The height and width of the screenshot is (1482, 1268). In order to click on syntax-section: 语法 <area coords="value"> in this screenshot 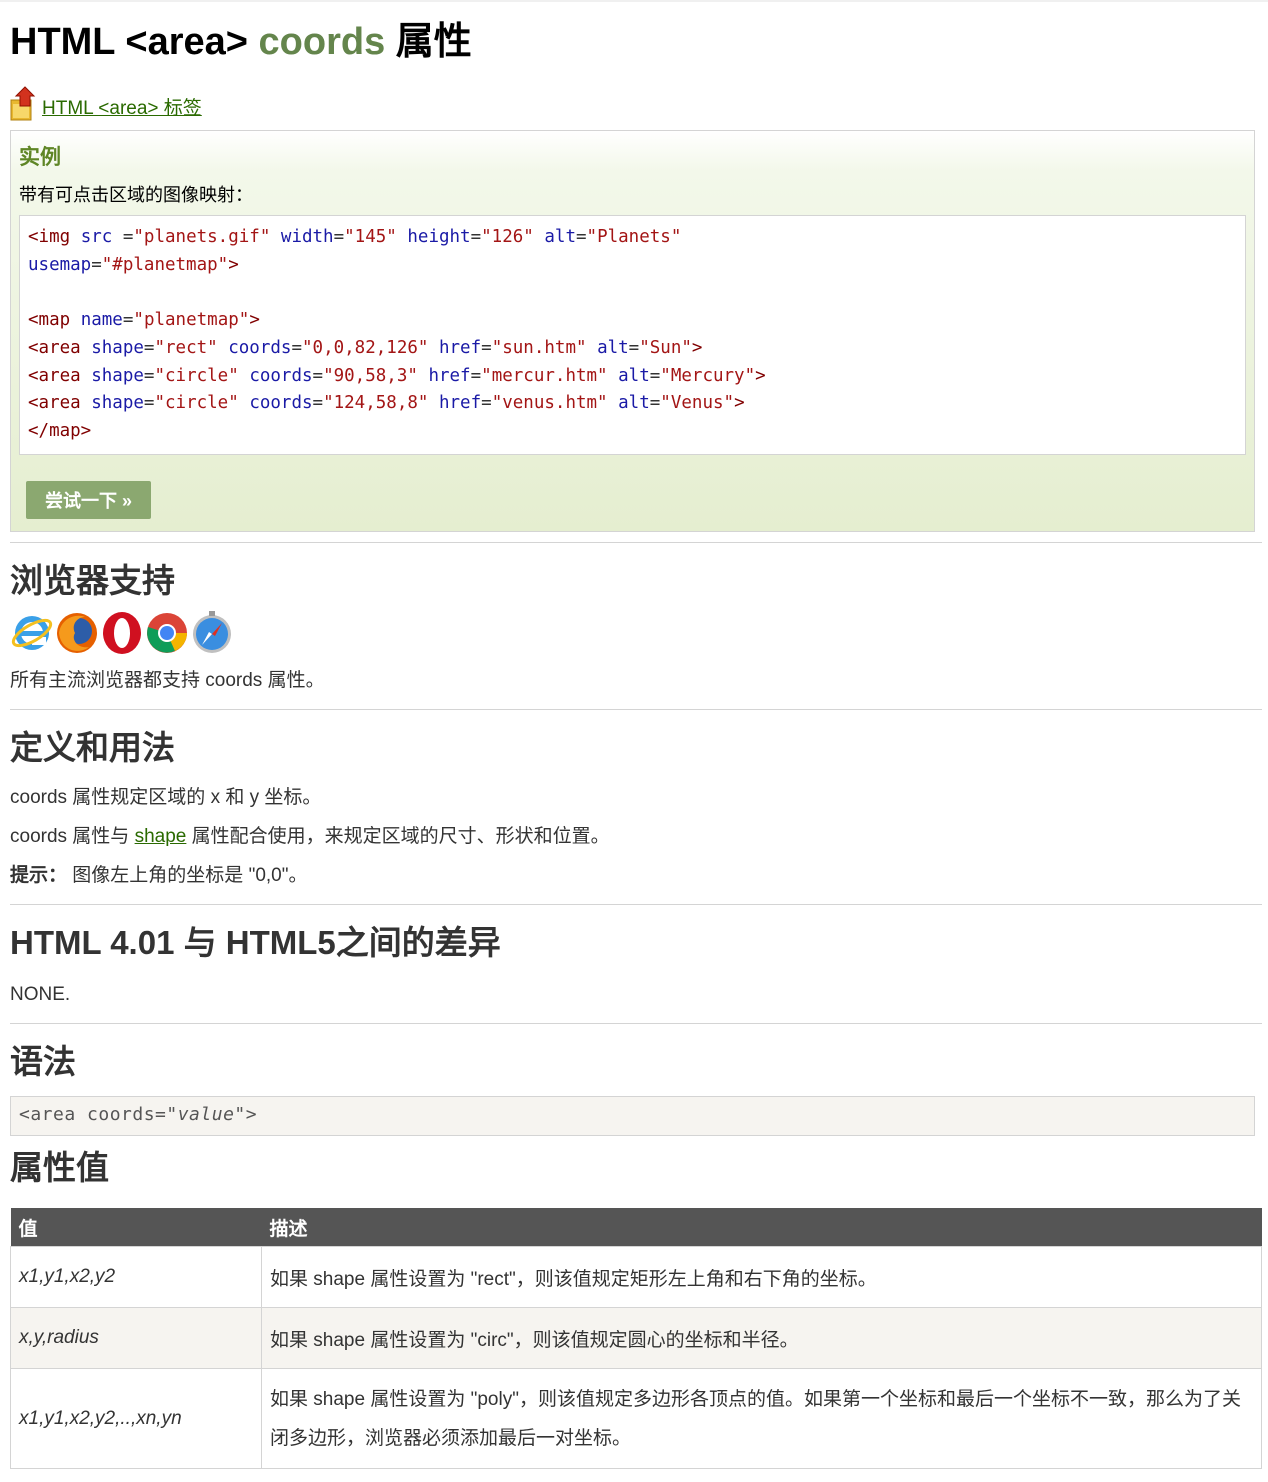, I will do `click(636, 1088)`.